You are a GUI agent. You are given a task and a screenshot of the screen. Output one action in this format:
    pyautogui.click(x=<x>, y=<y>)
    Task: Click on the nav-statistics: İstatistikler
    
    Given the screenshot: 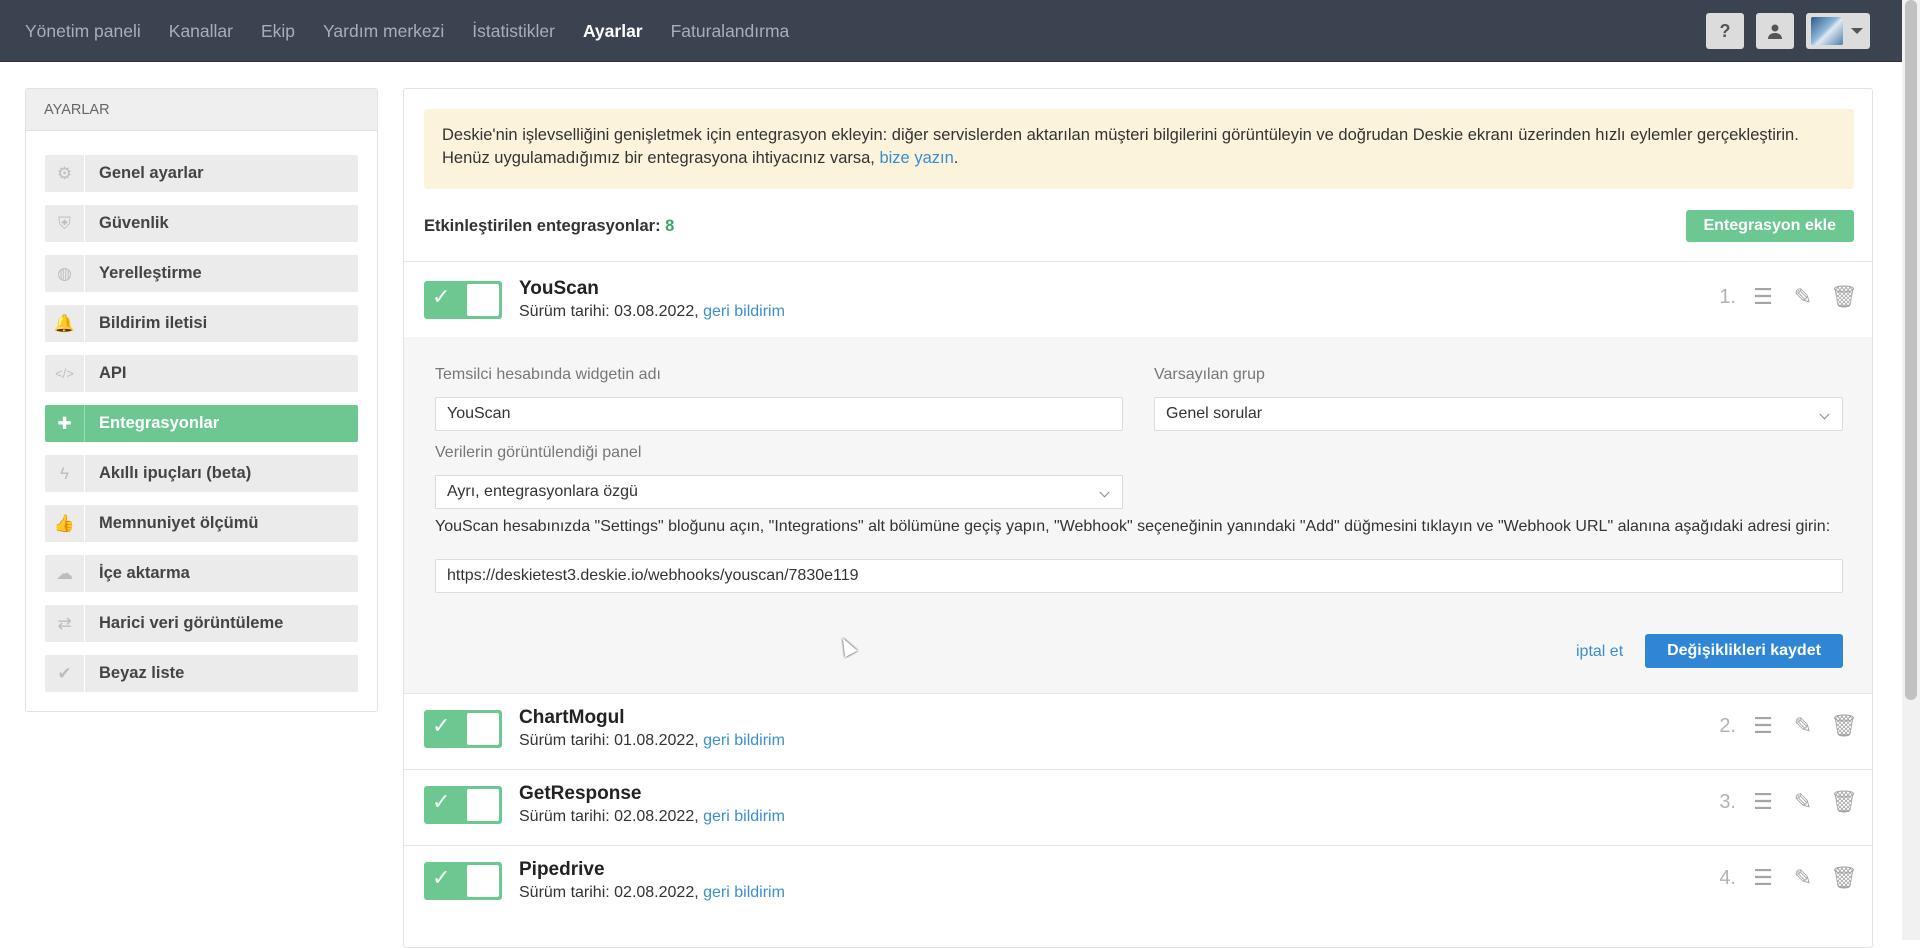 What is the action you would take?
    pyautogui.click(x=513, y=31)
    